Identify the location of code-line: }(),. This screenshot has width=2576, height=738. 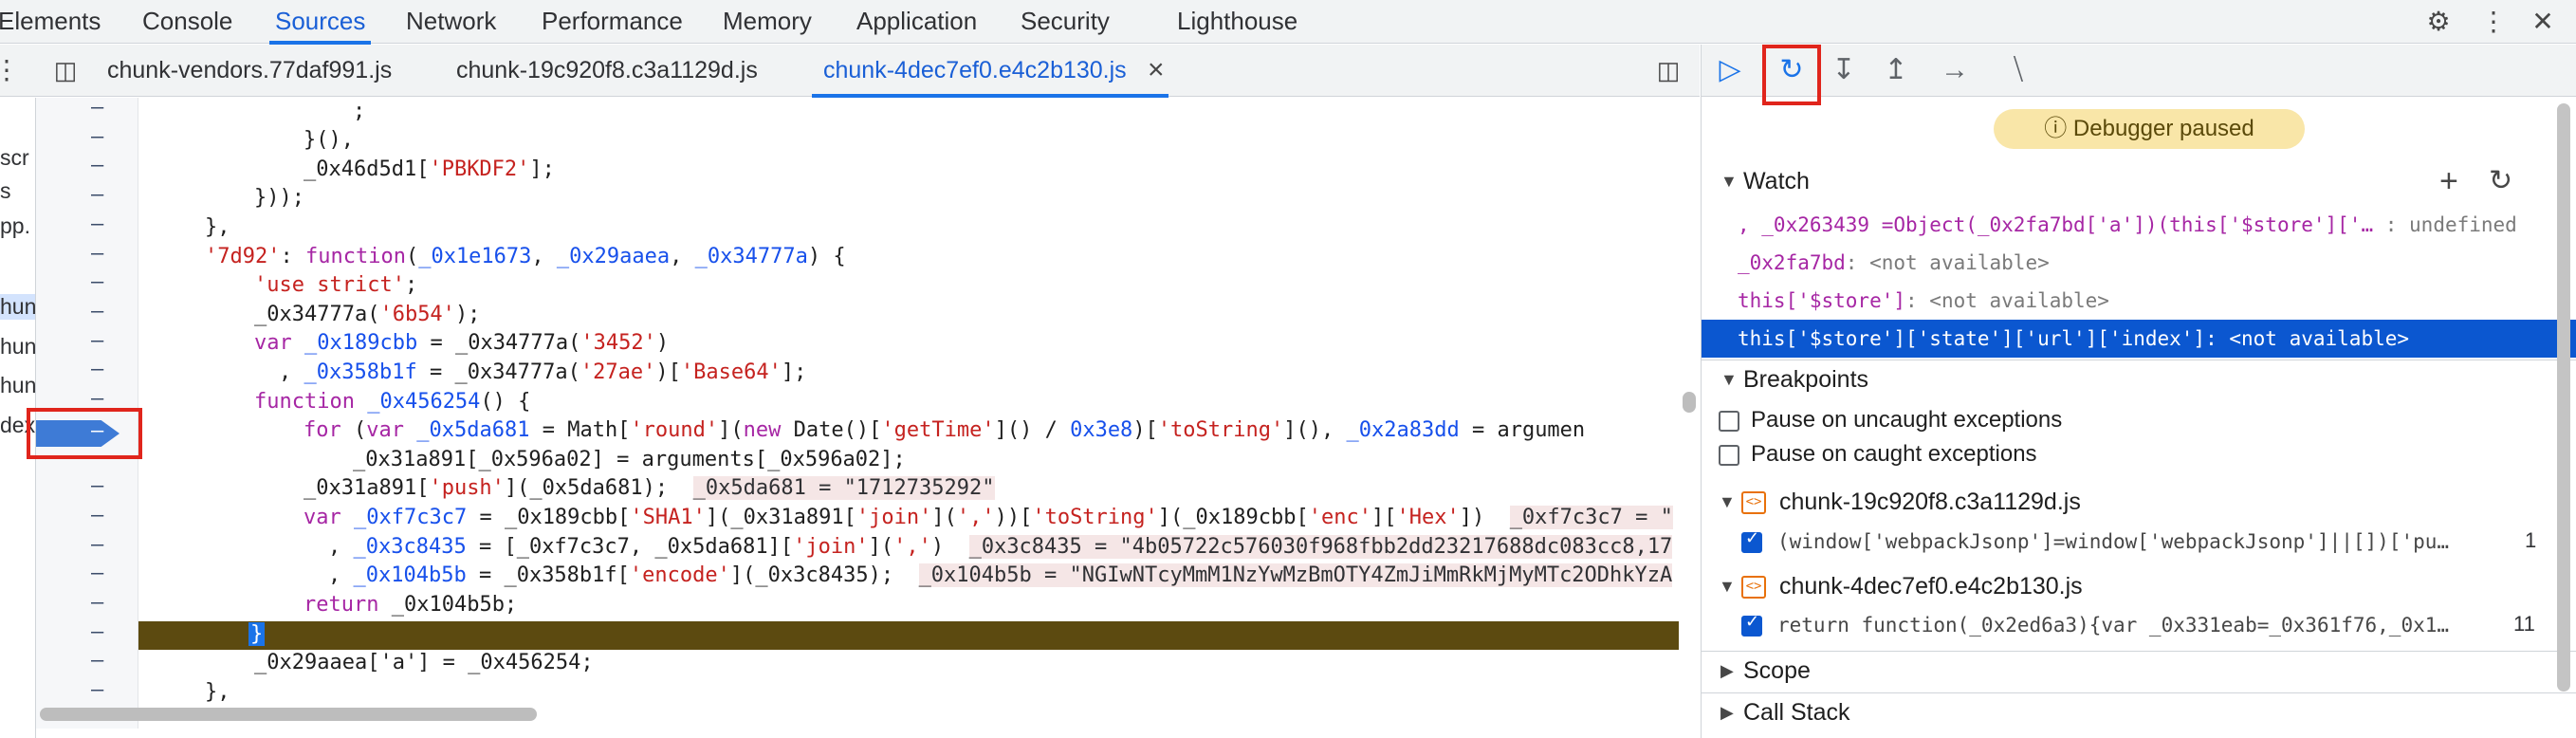
(329, 140).